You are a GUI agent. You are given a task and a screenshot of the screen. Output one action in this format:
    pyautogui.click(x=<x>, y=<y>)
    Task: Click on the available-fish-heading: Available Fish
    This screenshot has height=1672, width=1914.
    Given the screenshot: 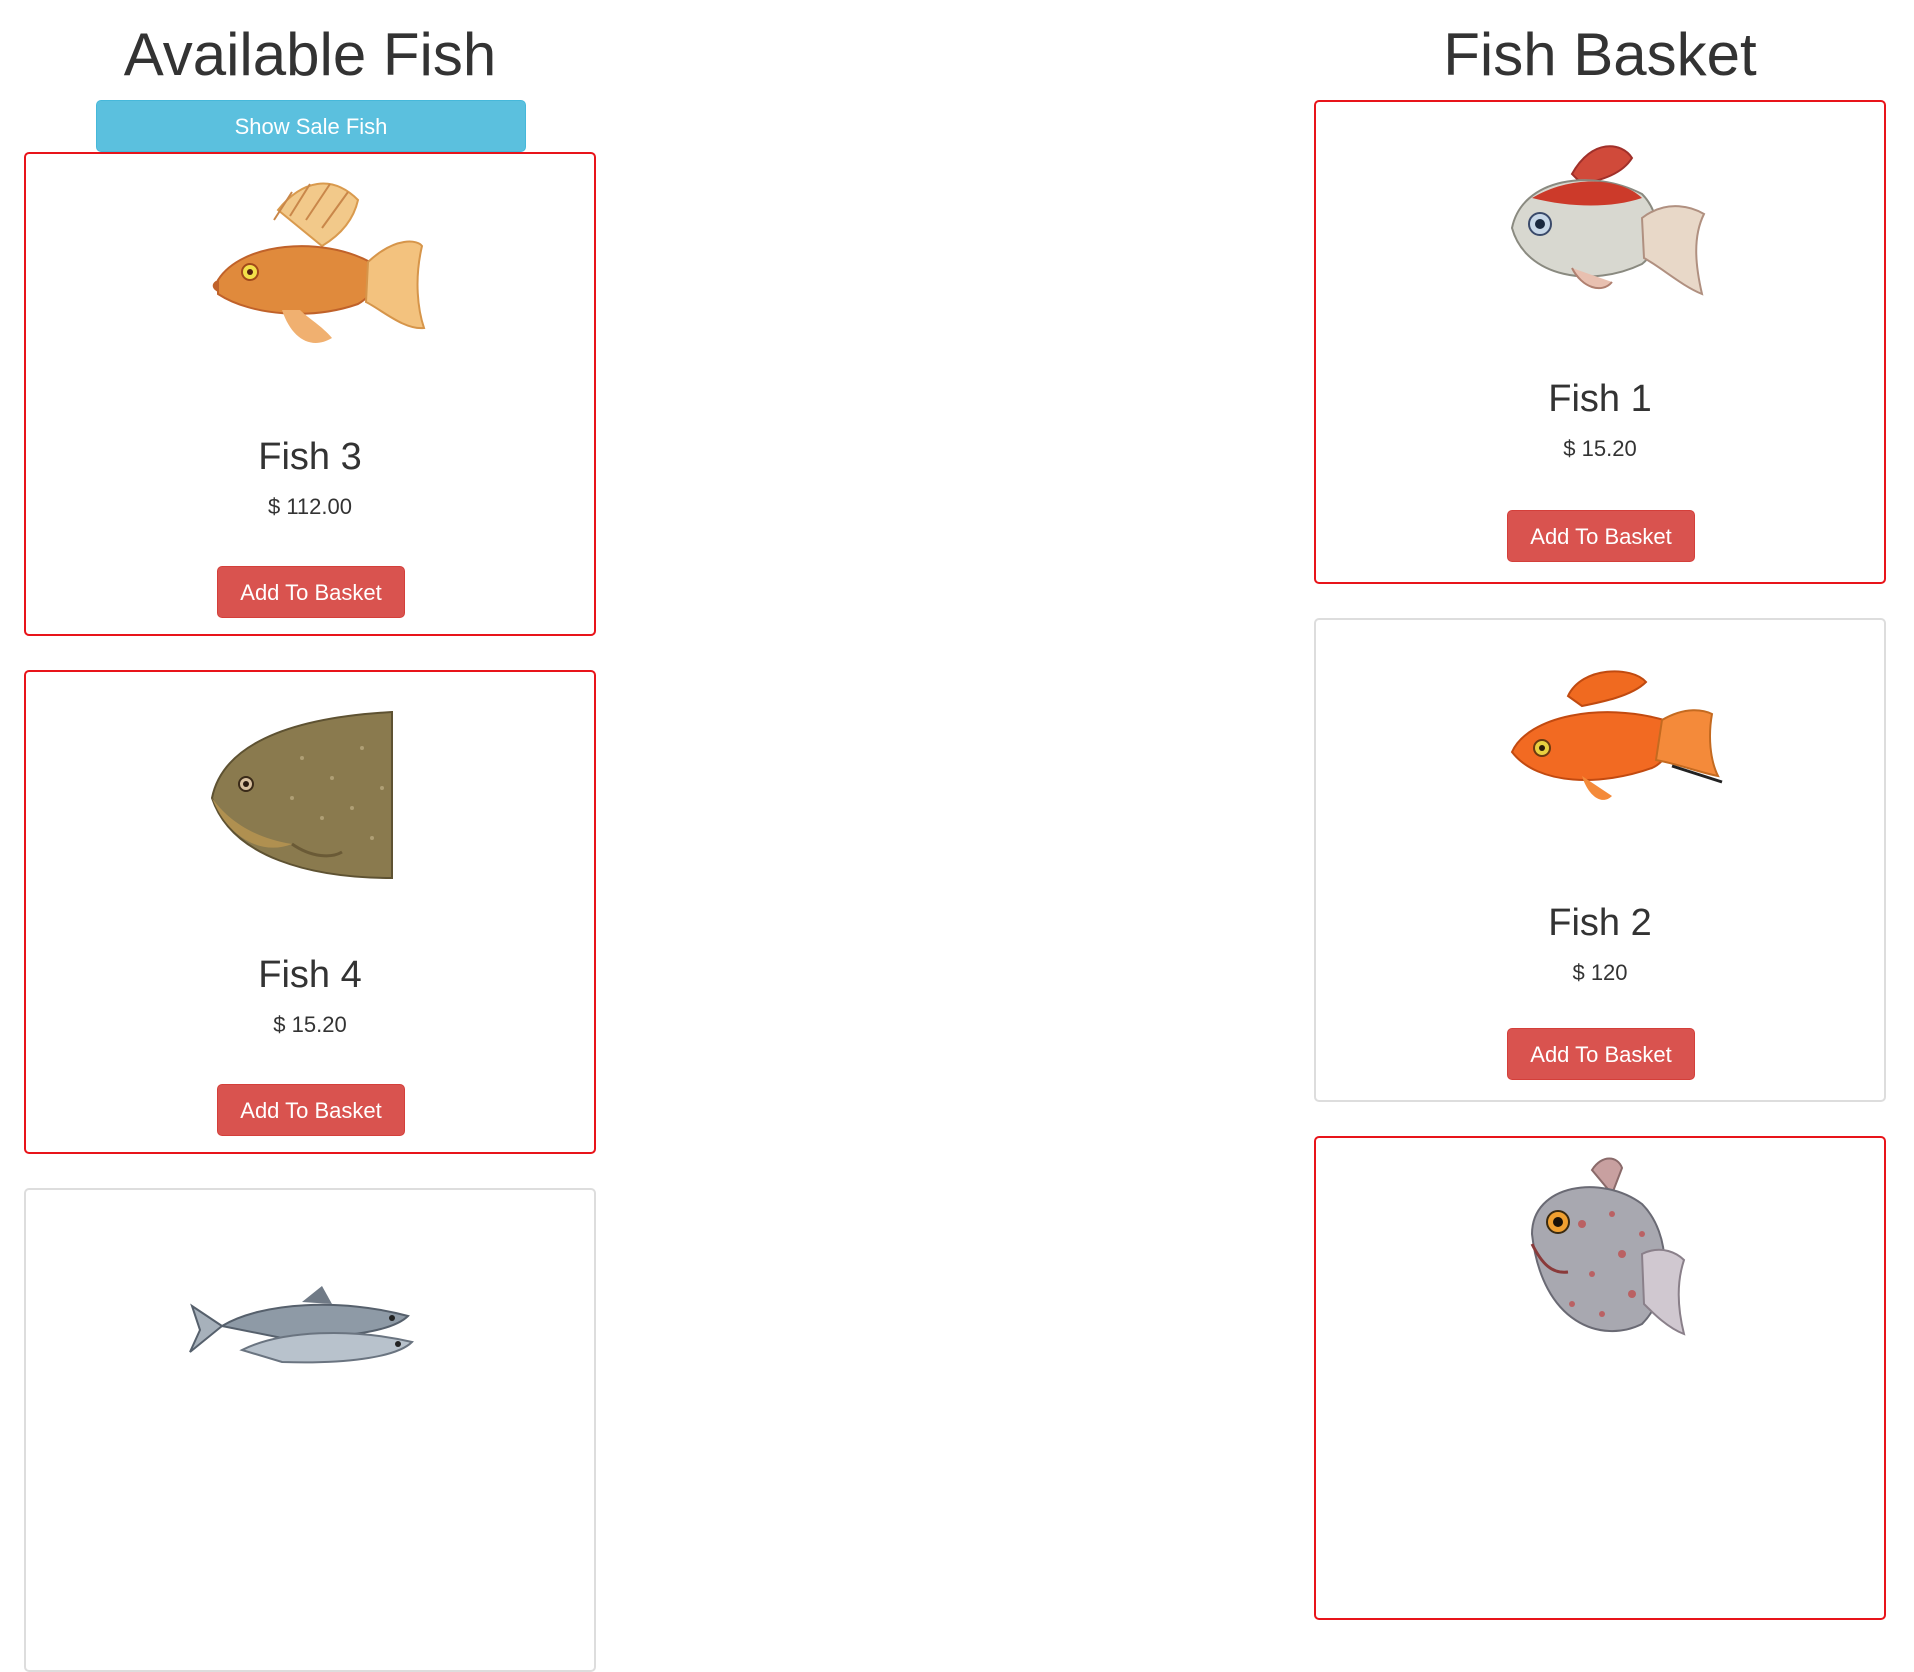 What is the action you would take?
    pyautogui.click(x=310, y=54)
    